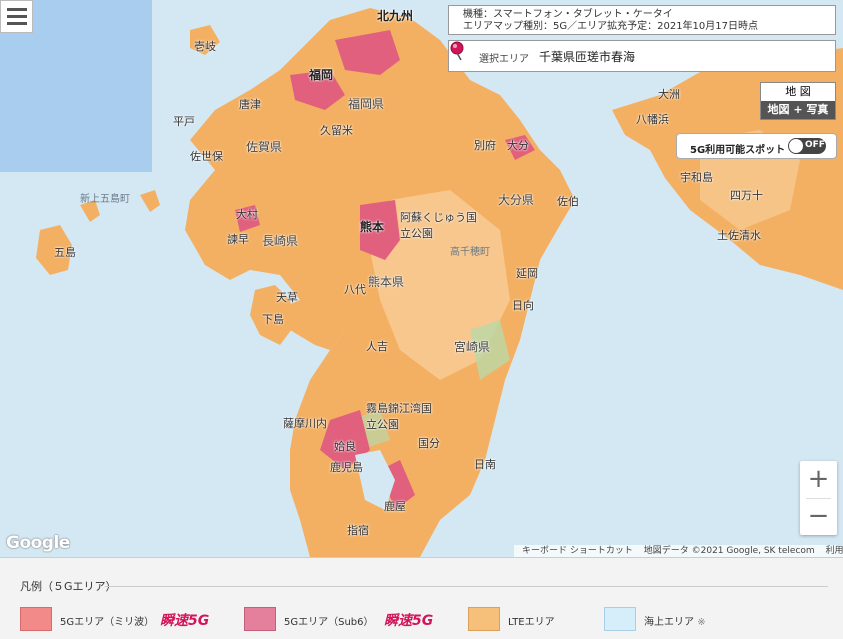 This screenshot has width=843, height=639. I want to click on legend-label-sea: 海上エリア ※, so click(675, 620).